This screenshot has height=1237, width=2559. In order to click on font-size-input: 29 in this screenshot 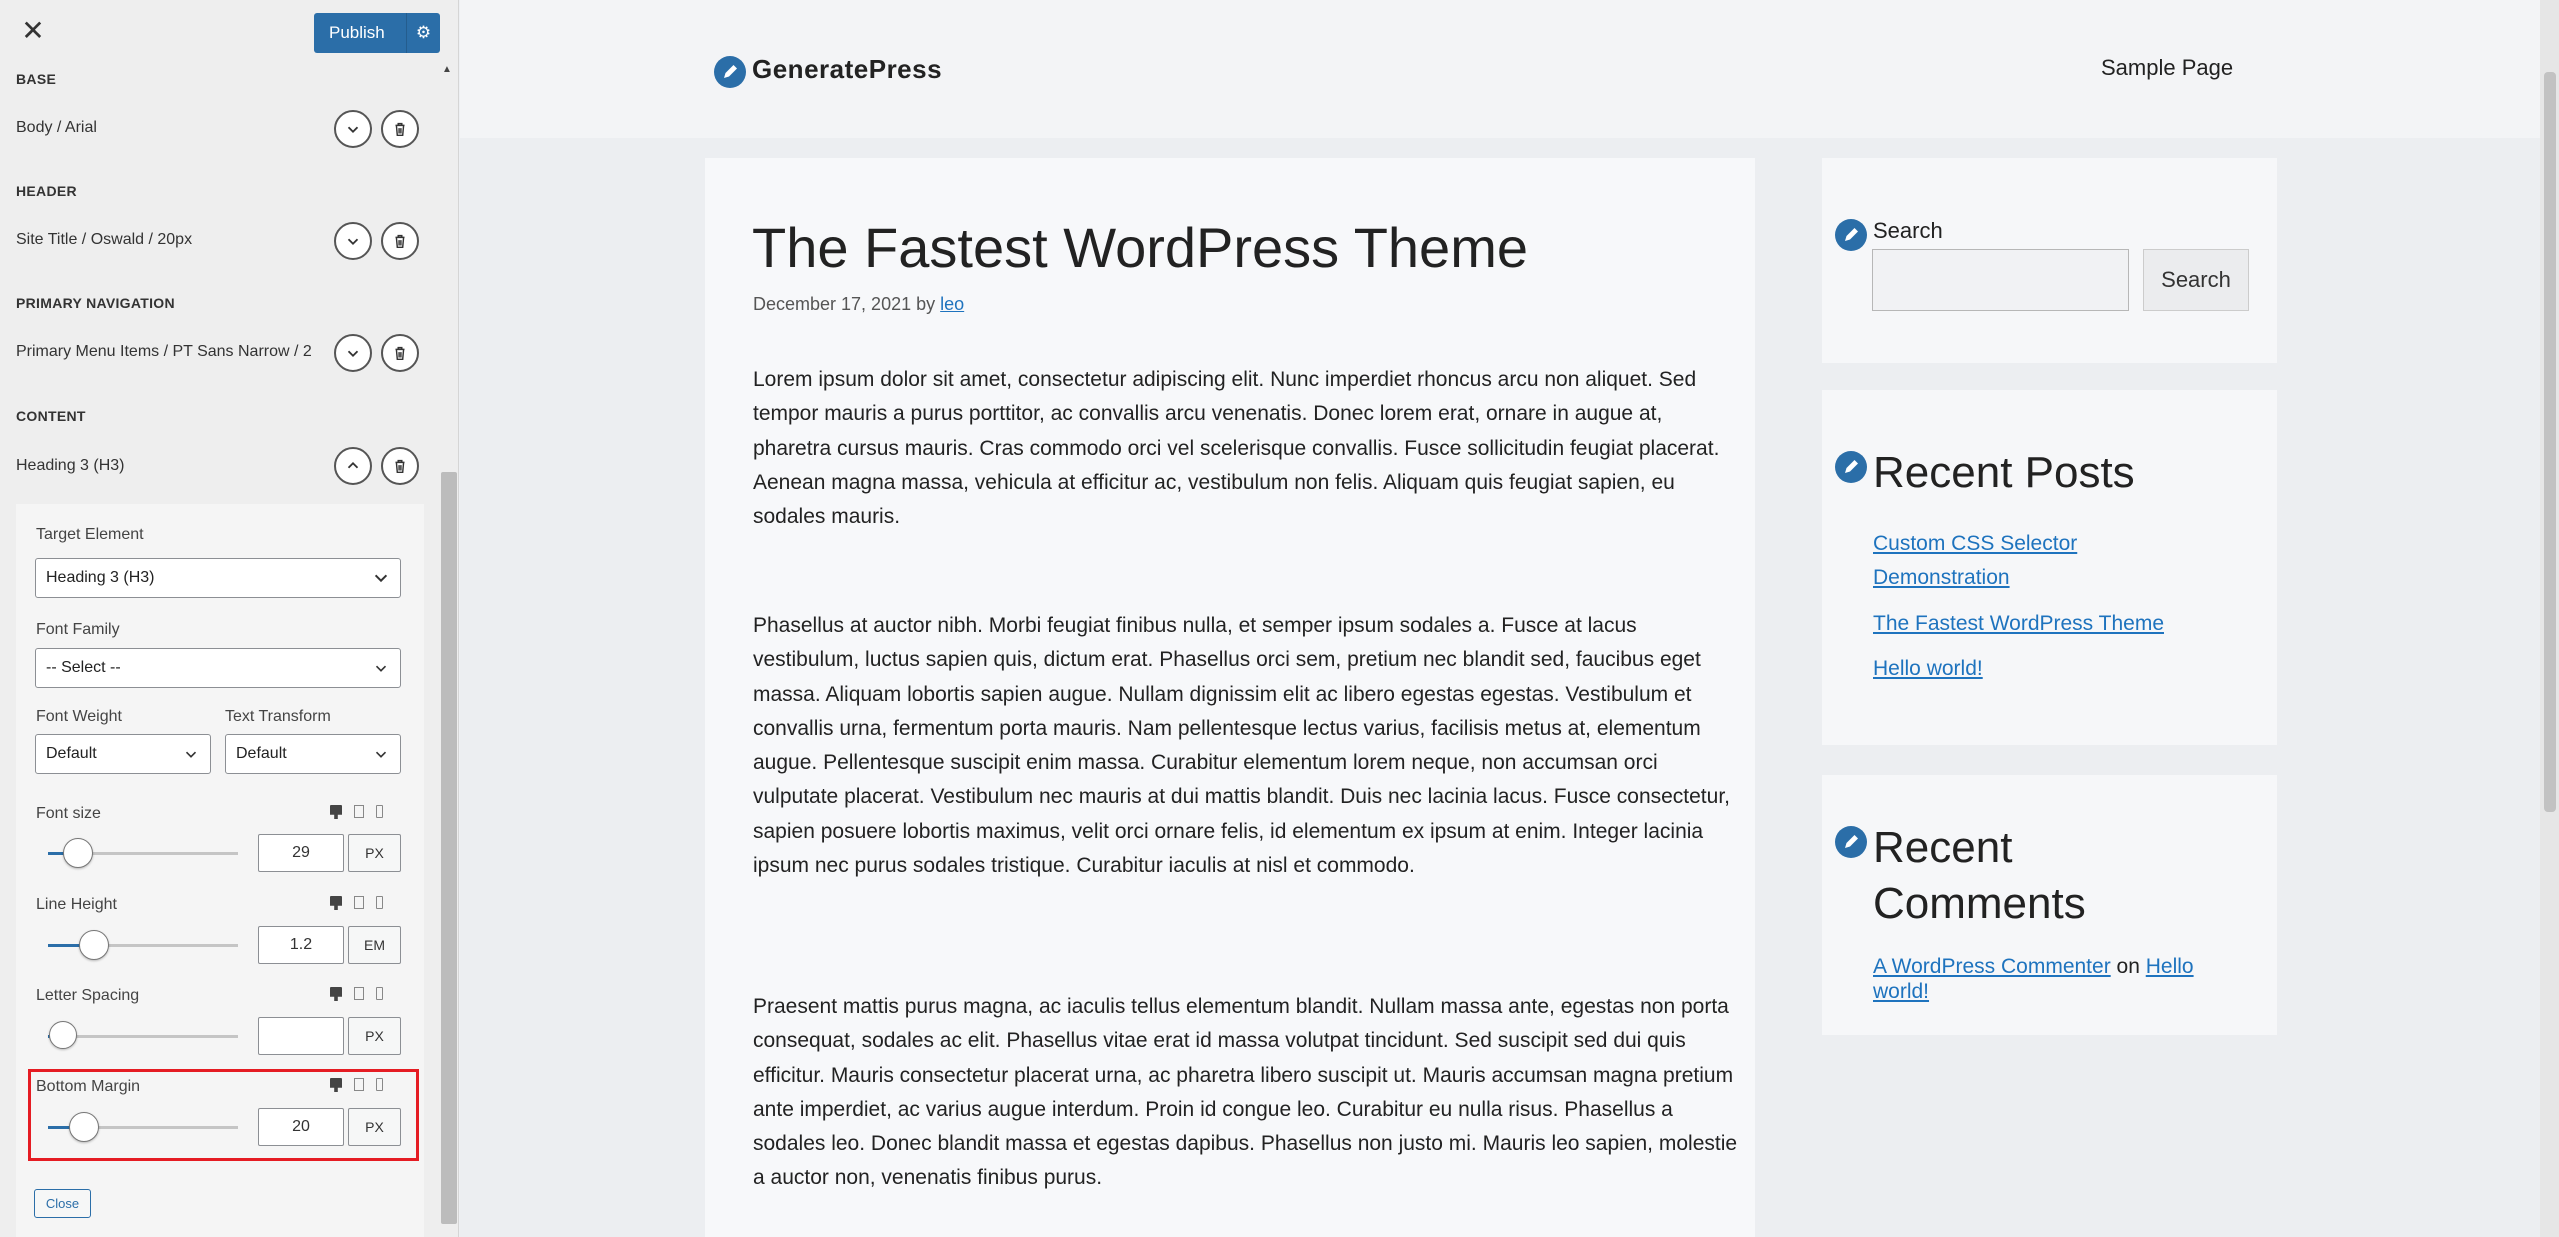, I will do `click(301, 853)`.